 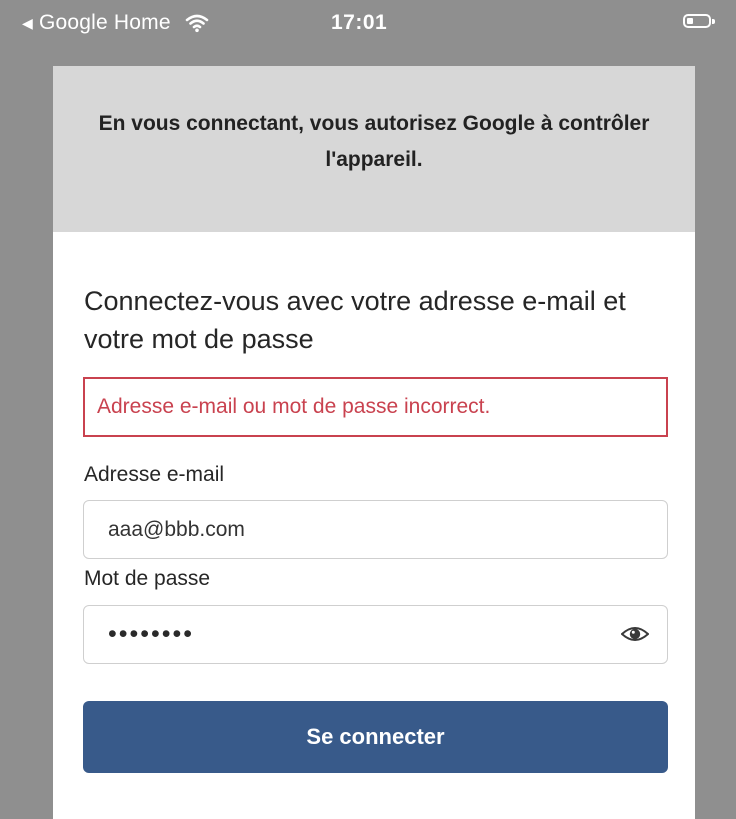 I want to click on back-to-app-link: ◀ Google Home, so click(x=115, y=23).